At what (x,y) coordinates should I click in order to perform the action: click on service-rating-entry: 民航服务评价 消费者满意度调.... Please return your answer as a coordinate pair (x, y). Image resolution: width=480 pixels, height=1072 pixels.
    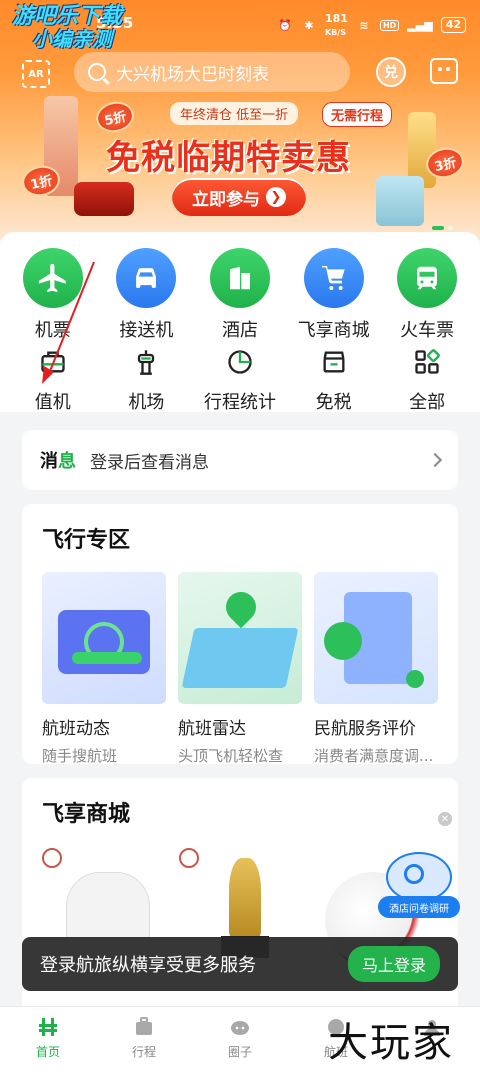
    Looking at the image, I should click on (376, 669).